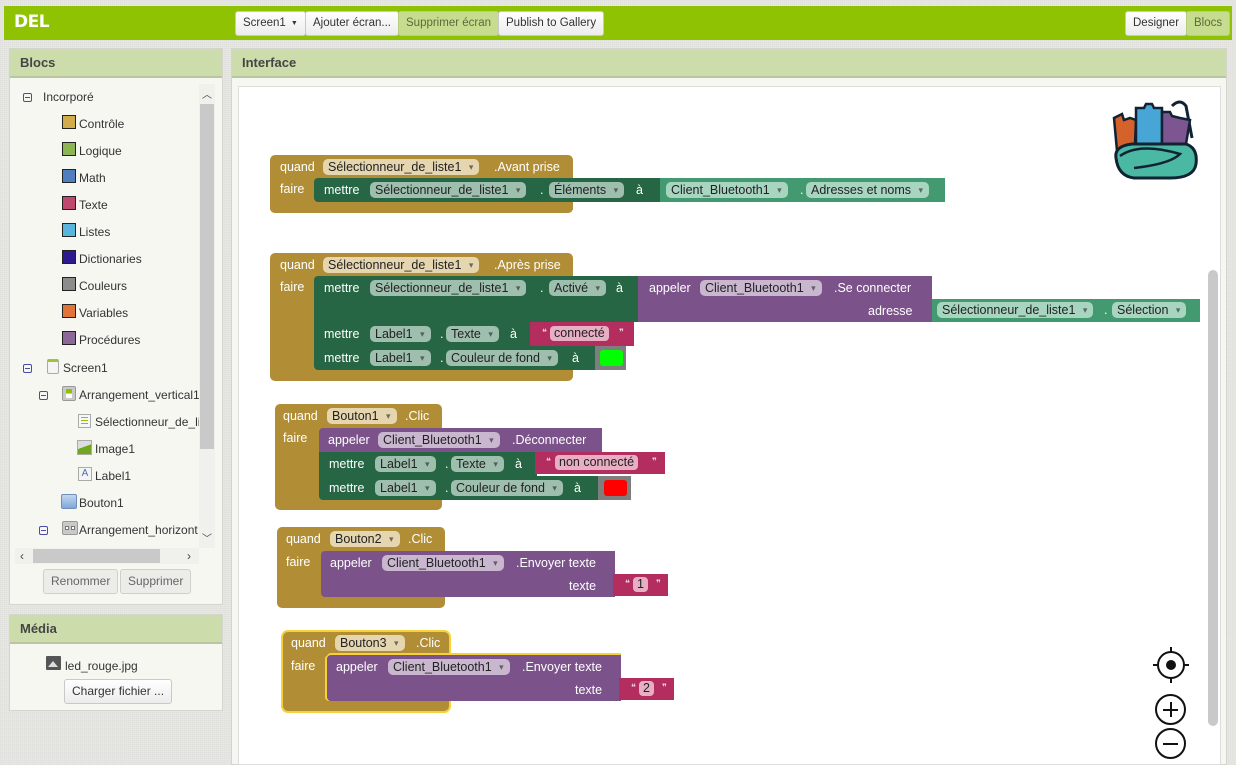  I want to click on text-block: ❝ connecté ❞, so click(582, 334).